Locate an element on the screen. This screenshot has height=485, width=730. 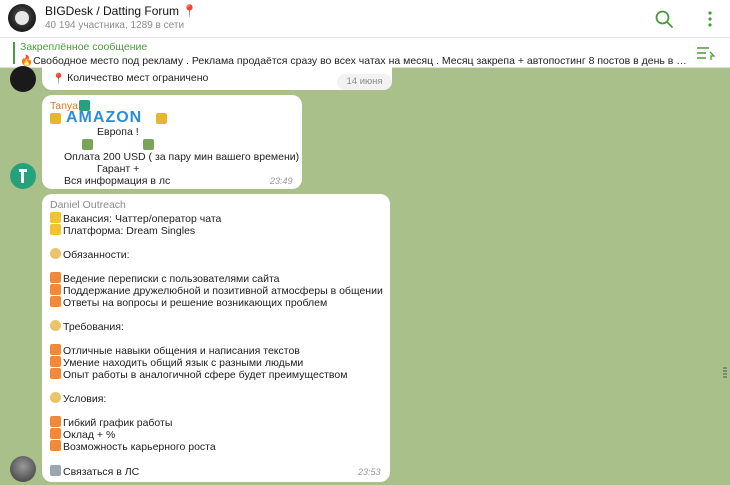
chat-title: BIGDesk / Datting Forum 📍 is located at coordinates (121, 11).